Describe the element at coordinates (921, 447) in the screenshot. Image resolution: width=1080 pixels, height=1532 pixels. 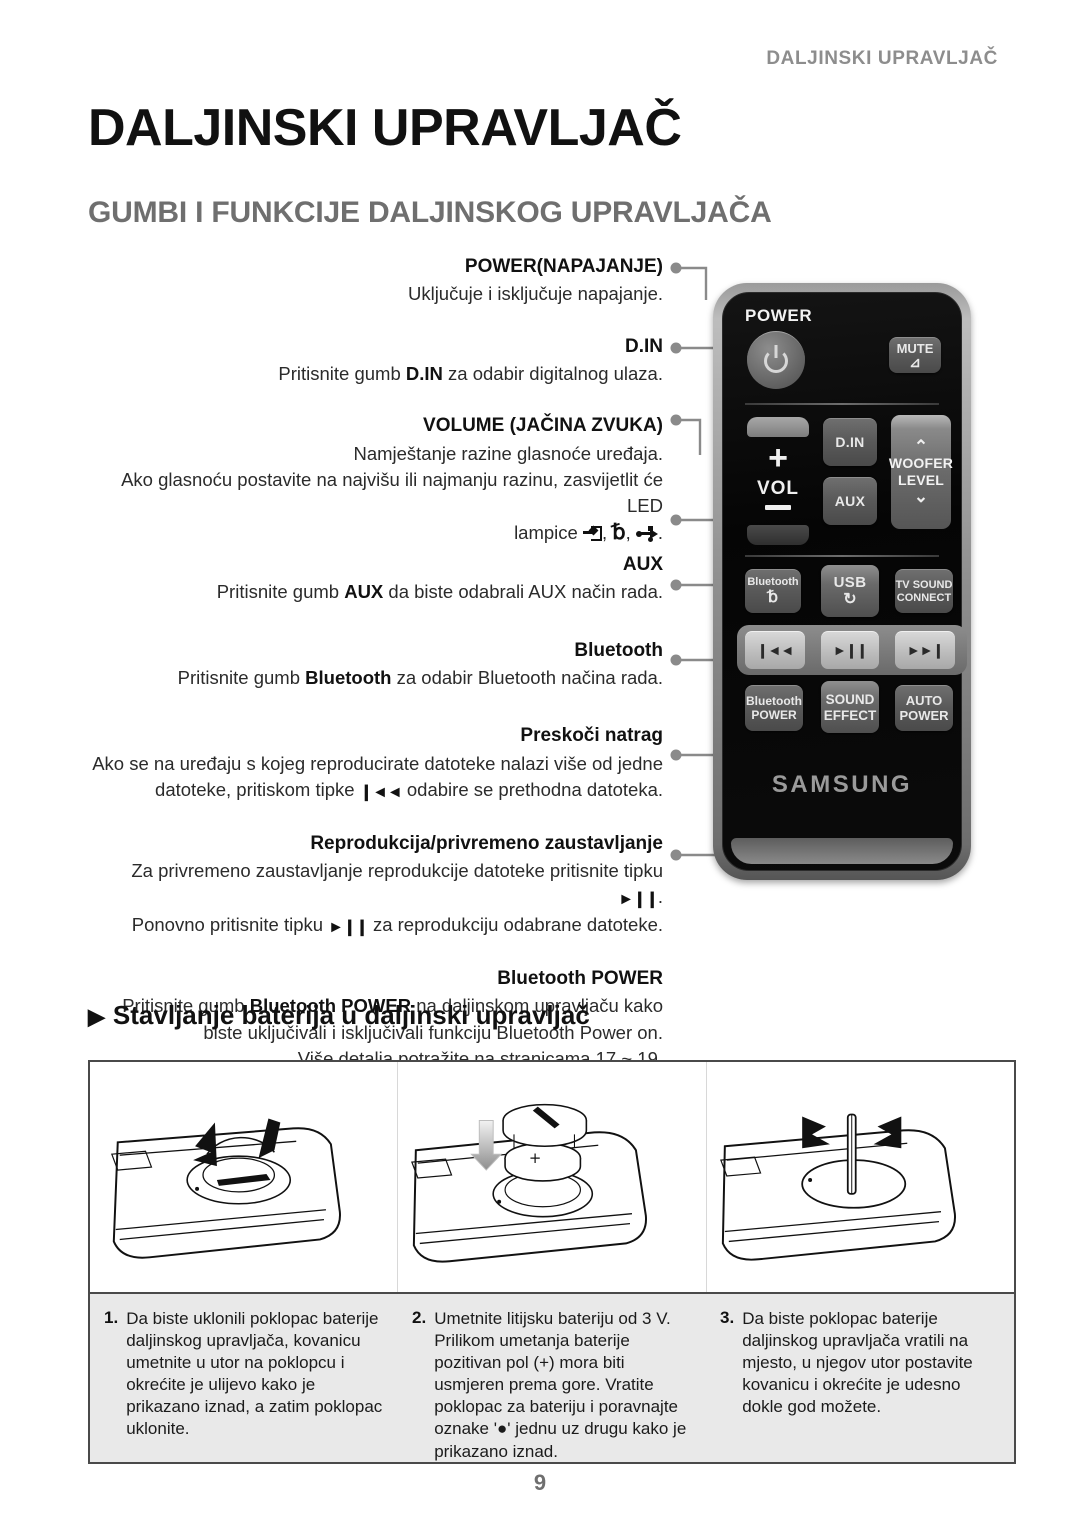
I see `woofer-up-icon: ⌃` at that location.